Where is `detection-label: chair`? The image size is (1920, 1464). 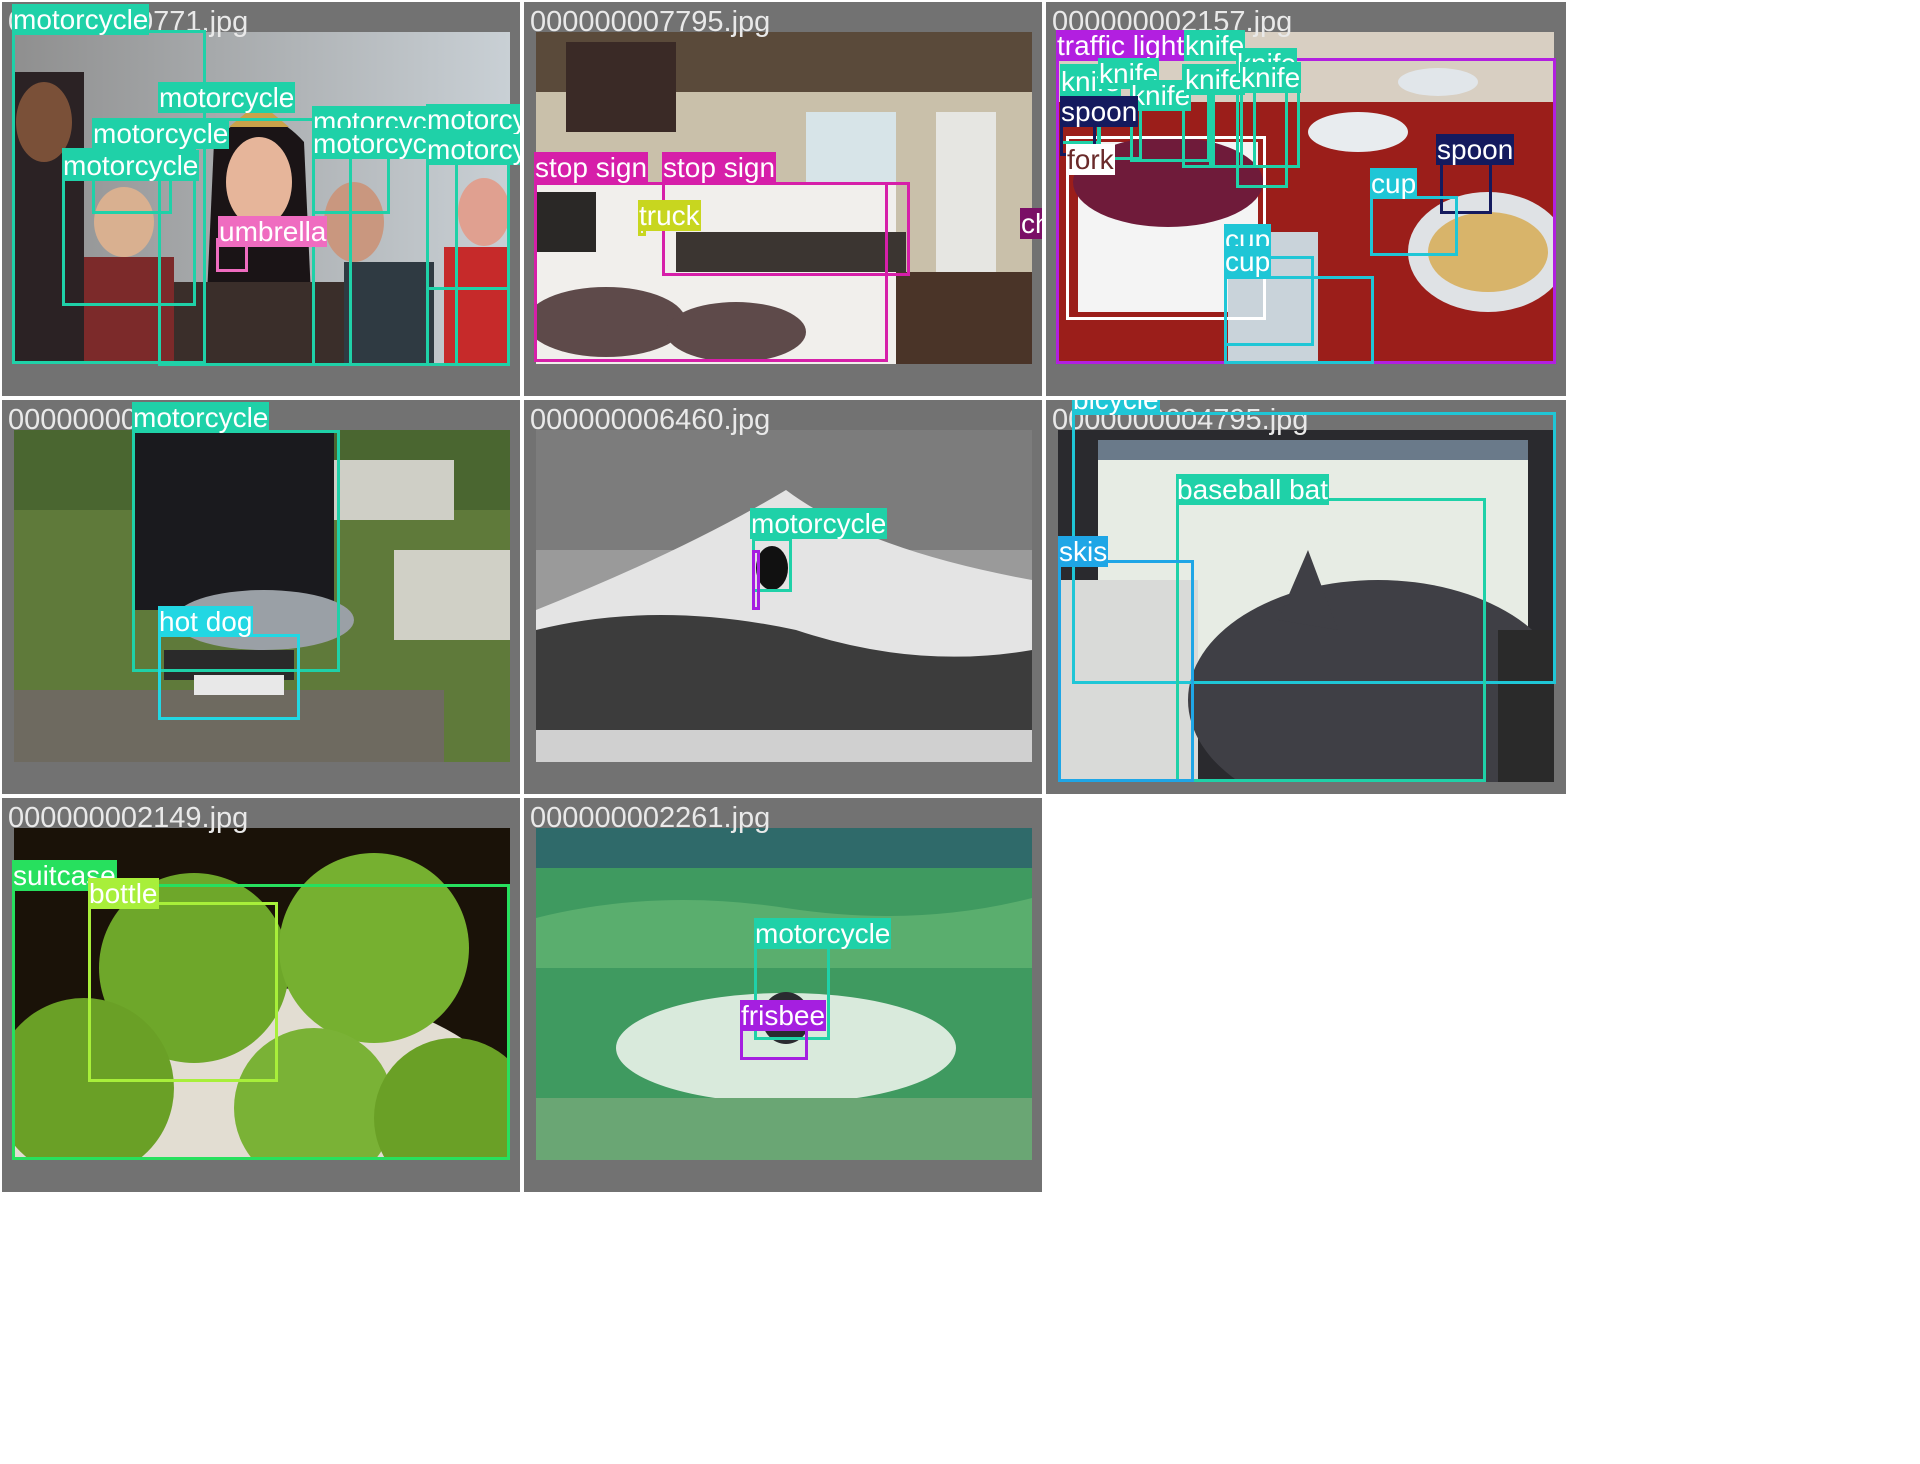
detection-label: chair is located at coordinates (1031, 223).